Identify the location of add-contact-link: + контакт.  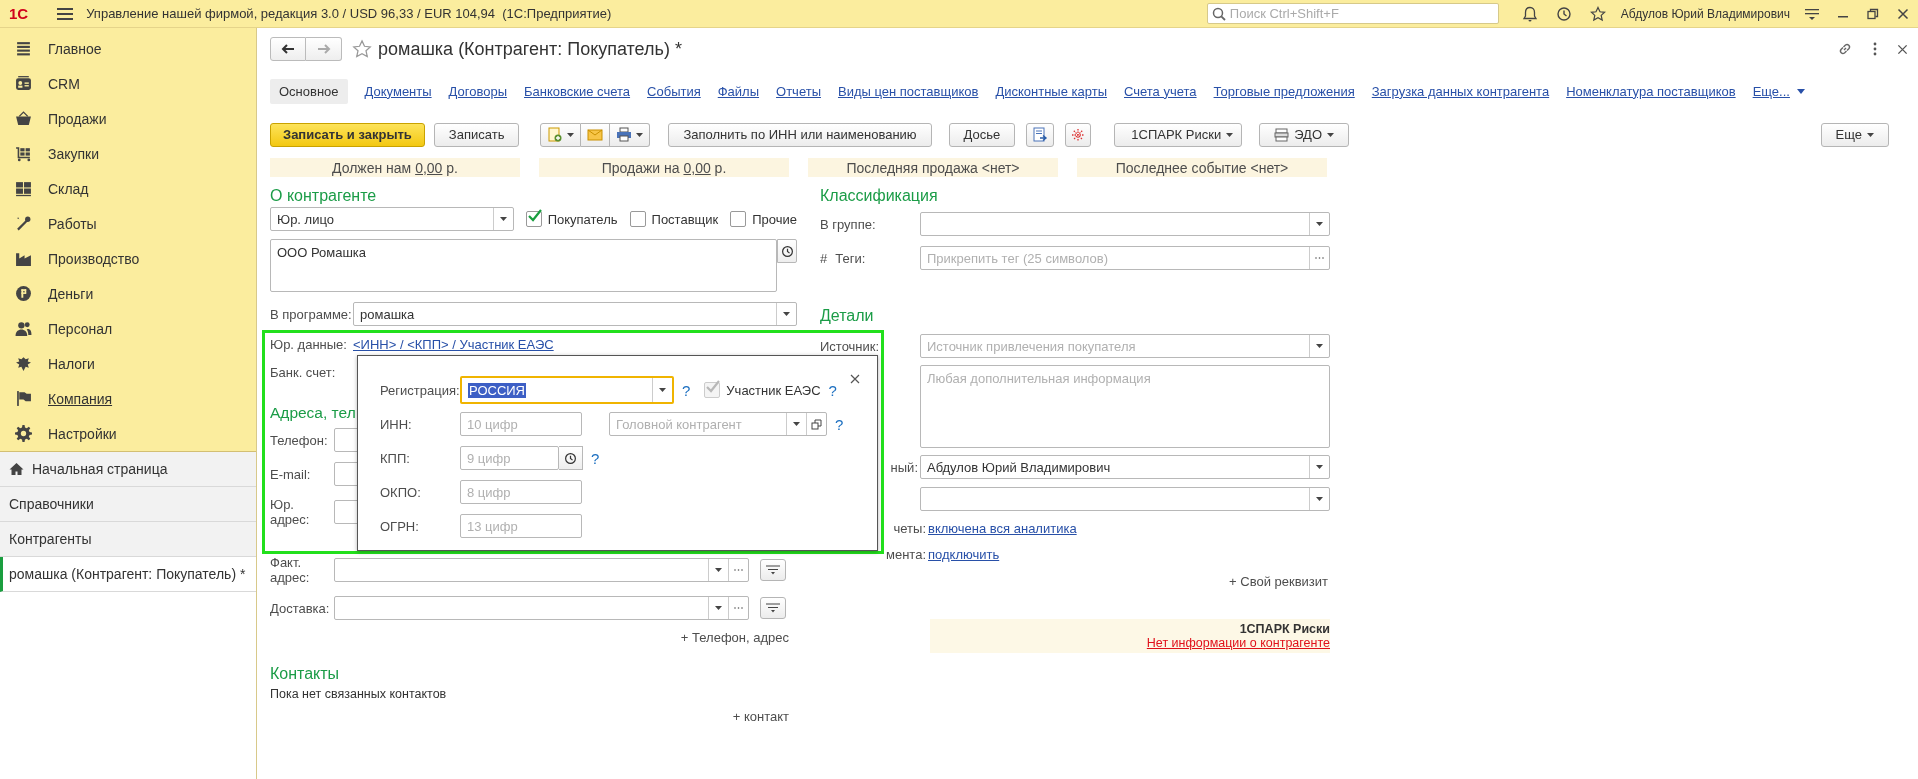
(760, 716).